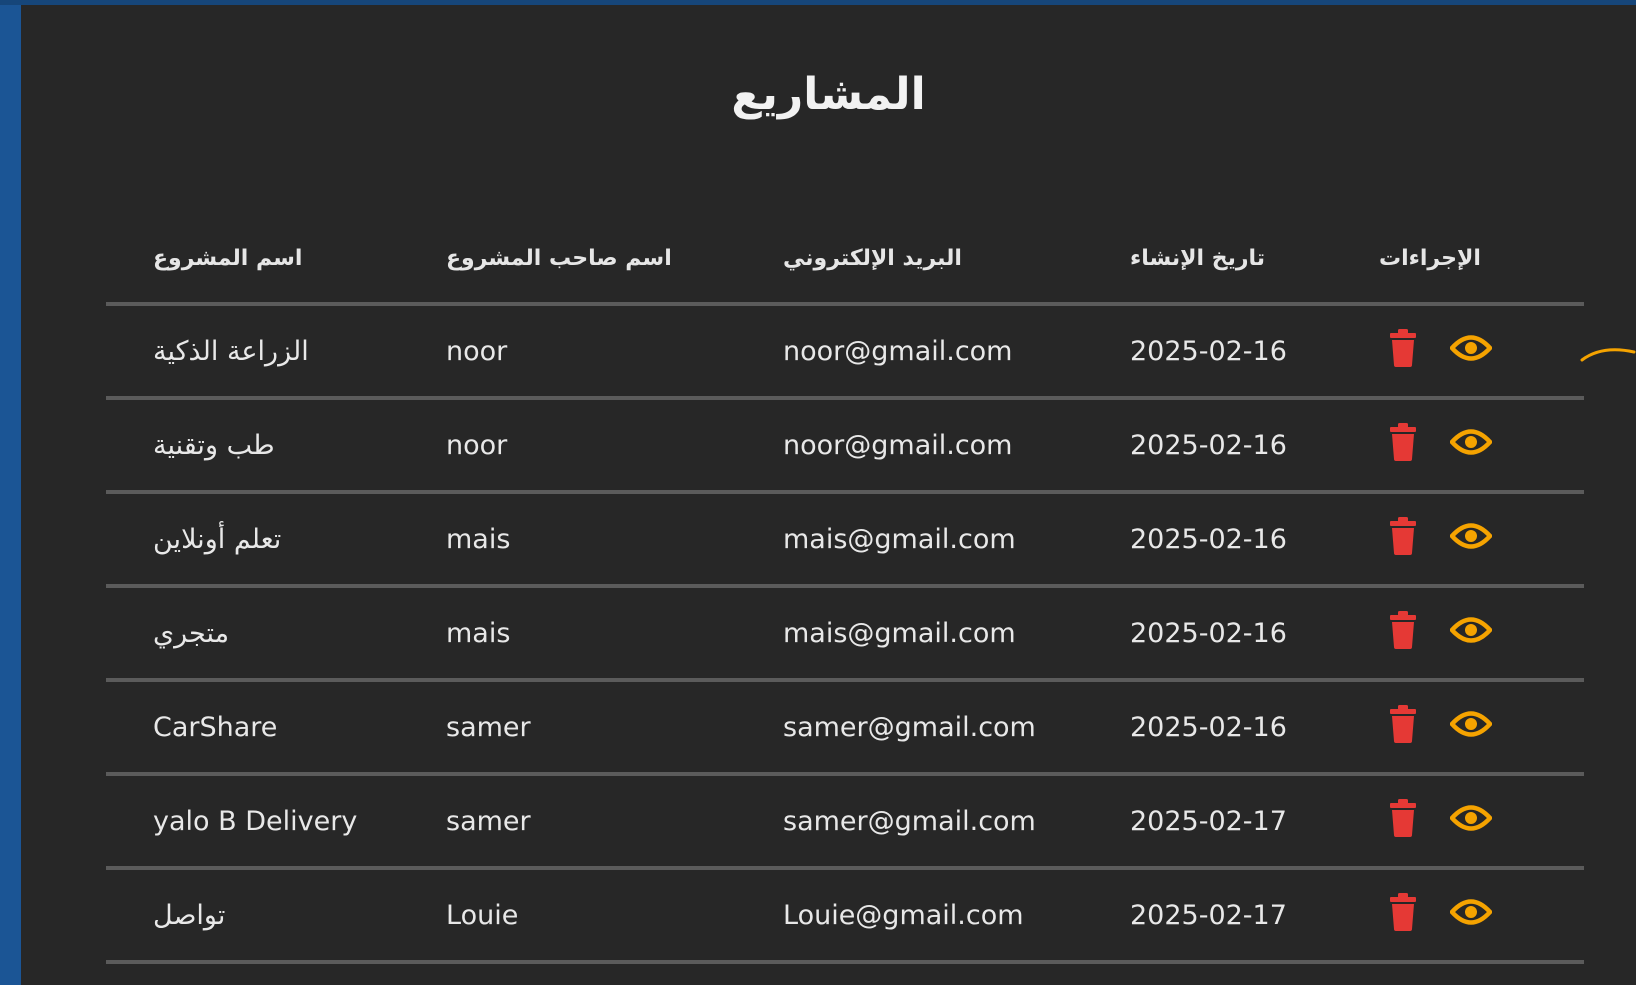 The image size is (1636, 985). What do you see at coordinates (214, 445) in the screenshot?
I see `project-name-cell: طب وتقنية` at bounding box center [214, 445].